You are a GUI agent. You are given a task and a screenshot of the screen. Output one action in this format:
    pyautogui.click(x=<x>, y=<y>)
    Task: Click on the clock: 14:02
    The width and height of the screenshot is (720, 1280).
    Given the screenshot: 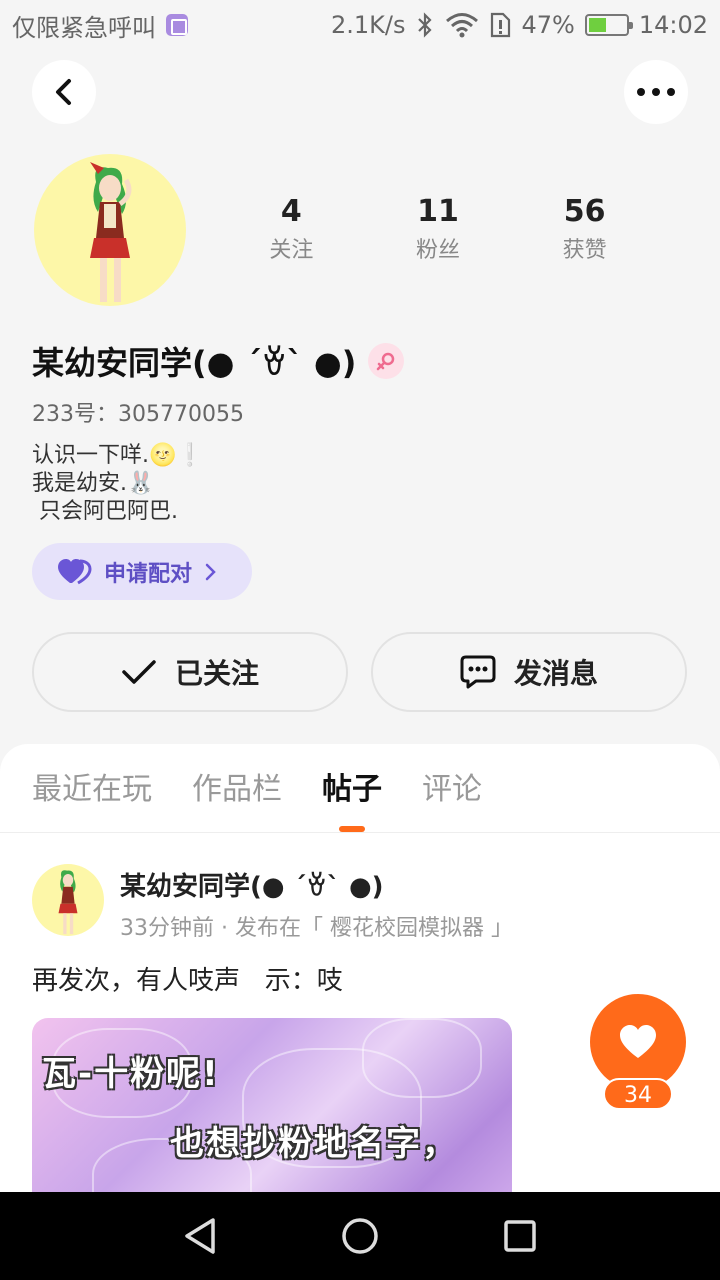 What is the action you would take?
    pyautogui.click(x=673, y=25)
    